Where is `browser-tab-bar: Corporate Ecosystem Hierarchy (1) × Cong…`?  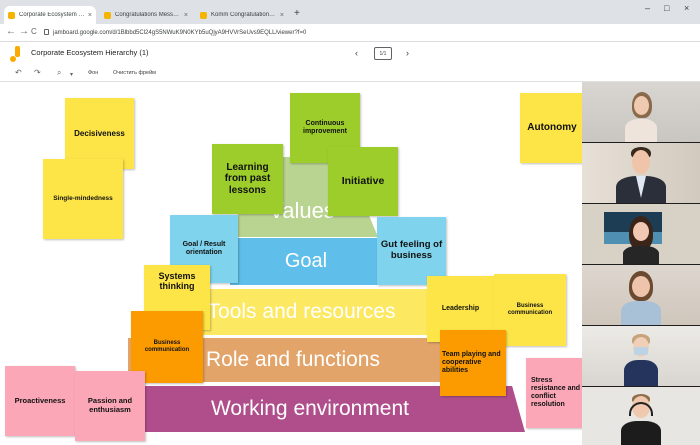
browser-tab-bar: Corporate Ecosystem Hierarchy (1) × Cong… is located at coordinates (350, 12).